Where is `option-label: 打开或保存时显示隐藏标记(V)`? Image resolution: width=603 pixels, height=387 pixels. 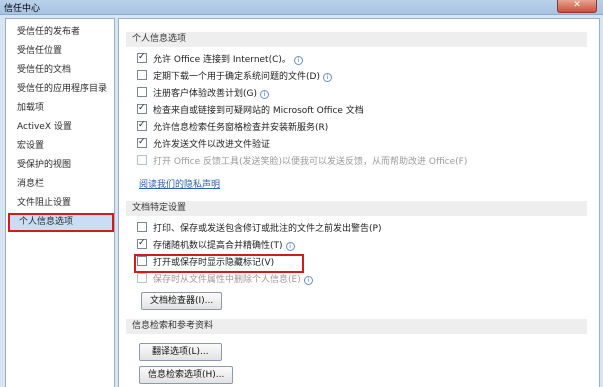 option-label: 打开或保存时显示隐藏标记(V) is located at coordinates (214, 263).